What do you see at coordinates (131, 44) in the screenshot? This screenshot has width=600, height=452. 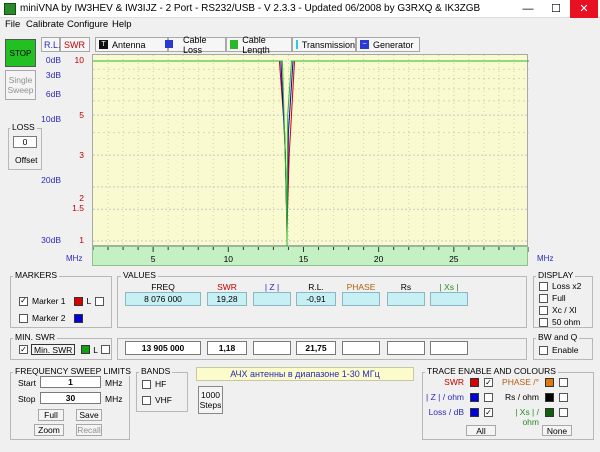 I see `tab-antenna: T Antenna` at bounding box center [131, 44].